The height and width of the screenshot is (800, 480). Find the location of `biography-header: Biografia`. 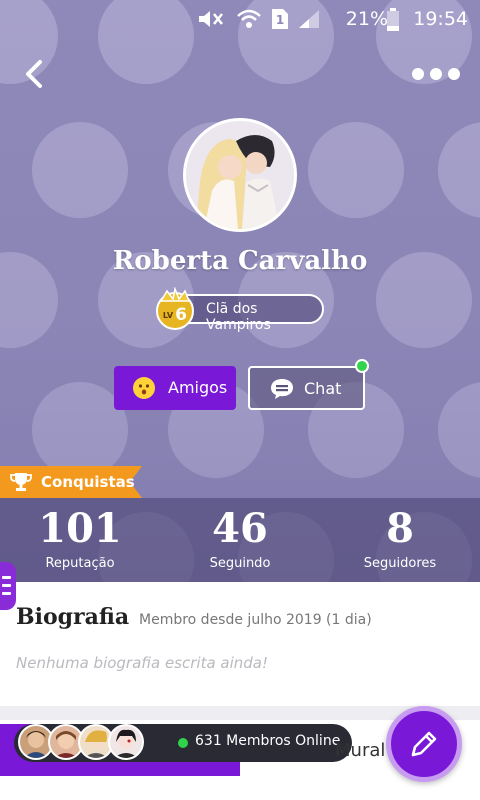

biography-header: Biografia is located at coordinates (72, 617).